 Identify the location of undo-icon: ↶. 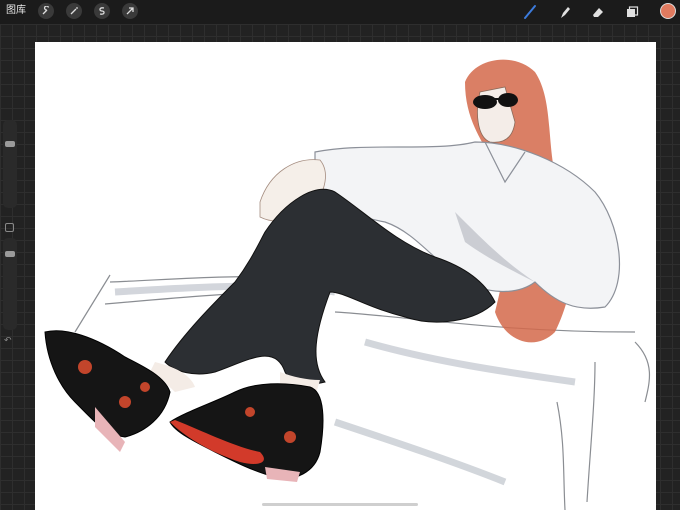
(8, 341).